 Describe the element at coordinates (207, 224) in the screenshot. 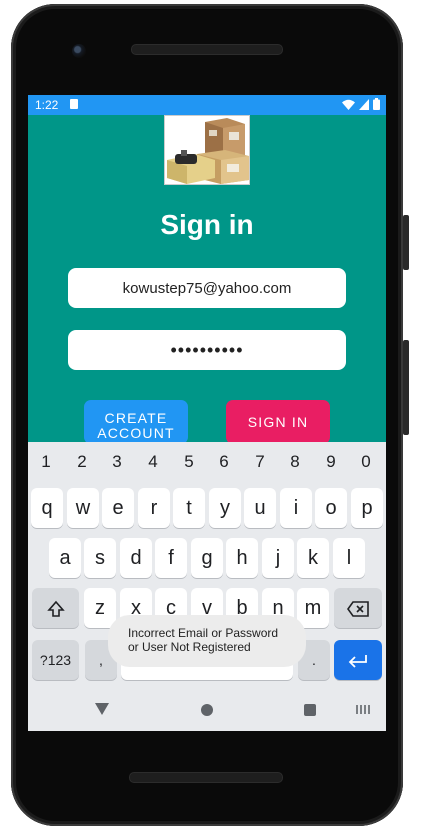

I see `page-title: Sign in` at that location.